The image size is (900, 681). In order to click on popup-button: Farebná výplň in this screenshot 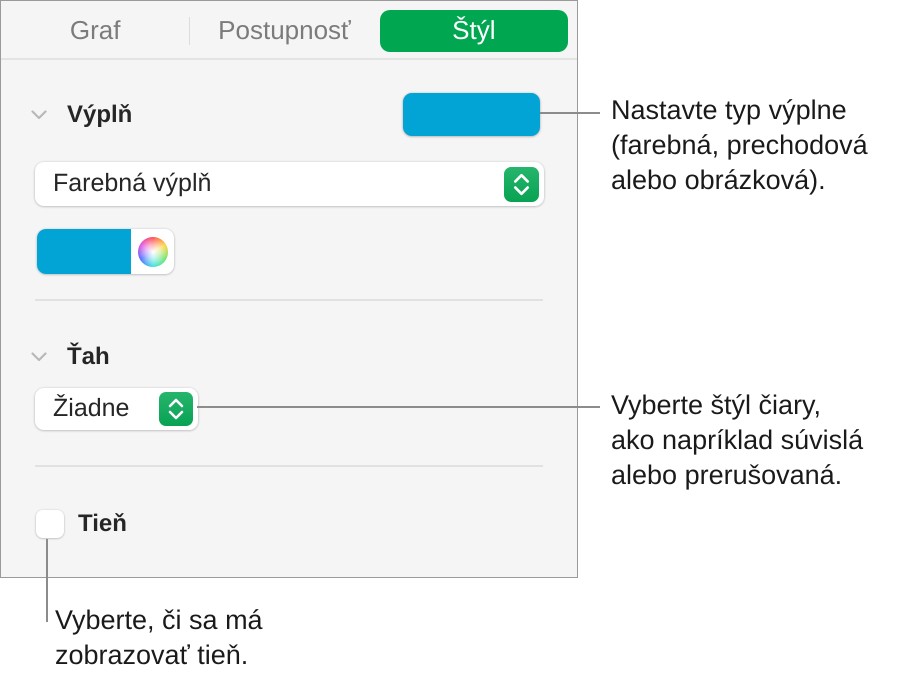, I will do `click(289, 184)`.